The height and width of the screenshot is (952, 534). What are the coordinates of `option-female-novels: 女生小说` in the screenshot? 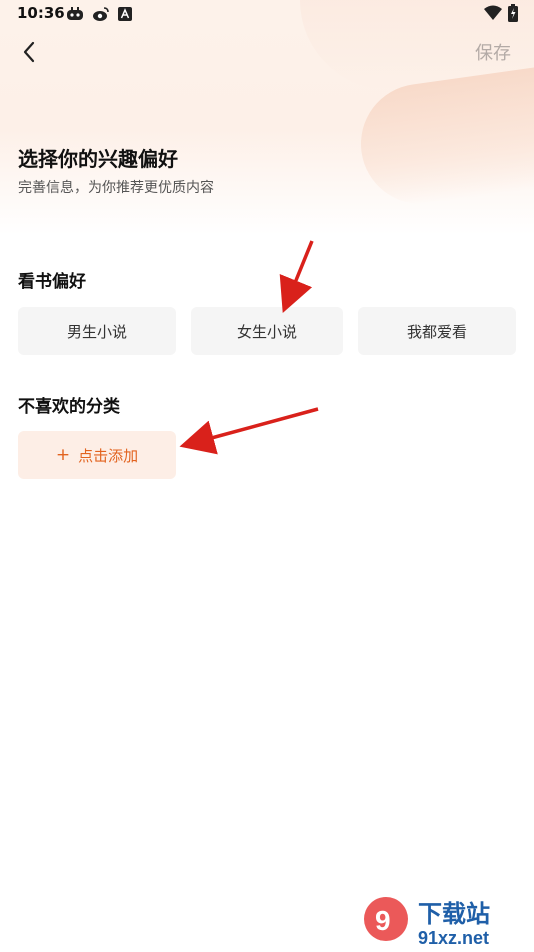 It's located at (267, 331).